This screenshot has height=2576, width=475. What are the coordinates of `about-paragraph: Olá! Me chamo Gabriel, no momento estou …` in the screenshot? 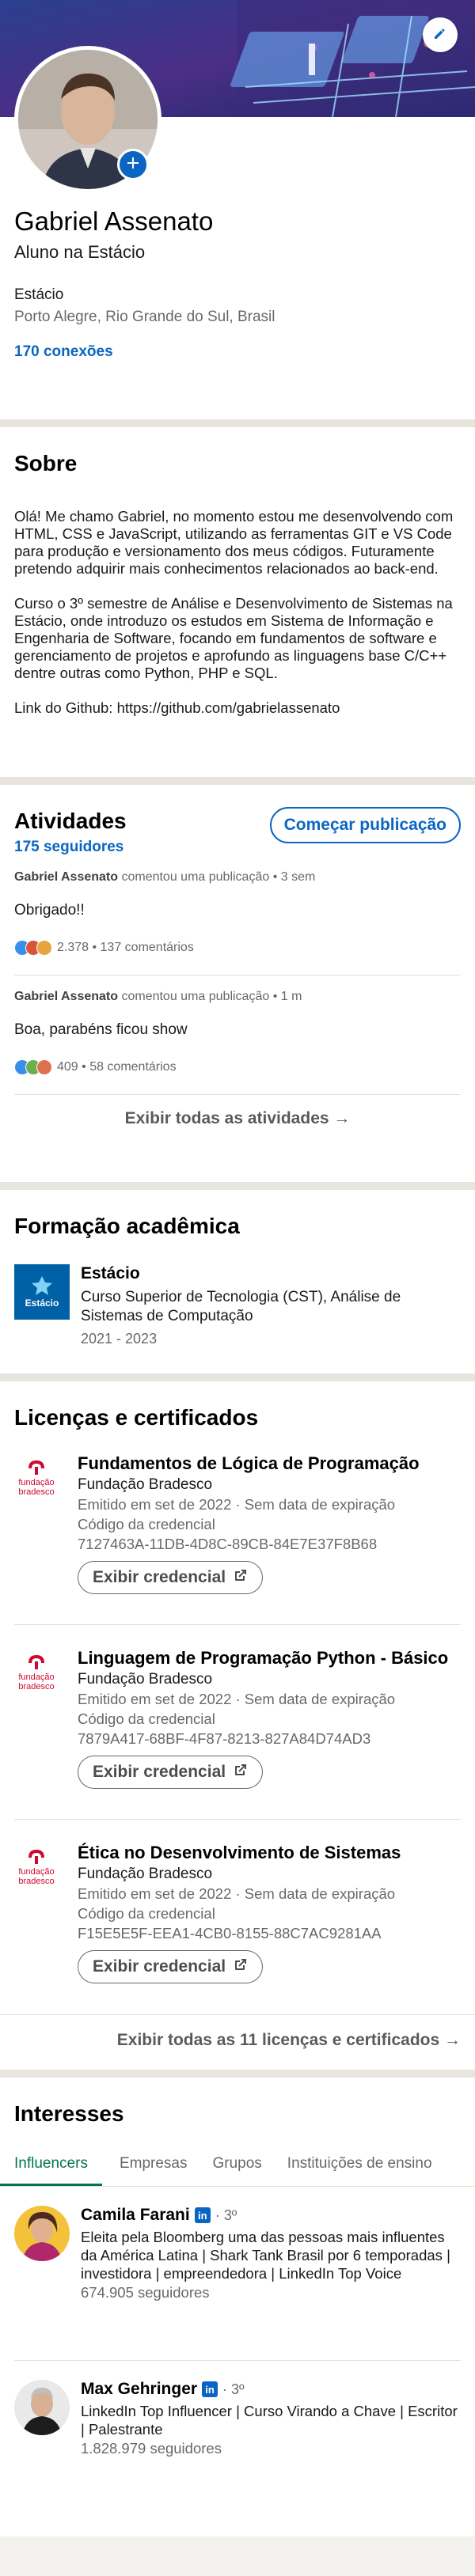 It's located at (234, 542).